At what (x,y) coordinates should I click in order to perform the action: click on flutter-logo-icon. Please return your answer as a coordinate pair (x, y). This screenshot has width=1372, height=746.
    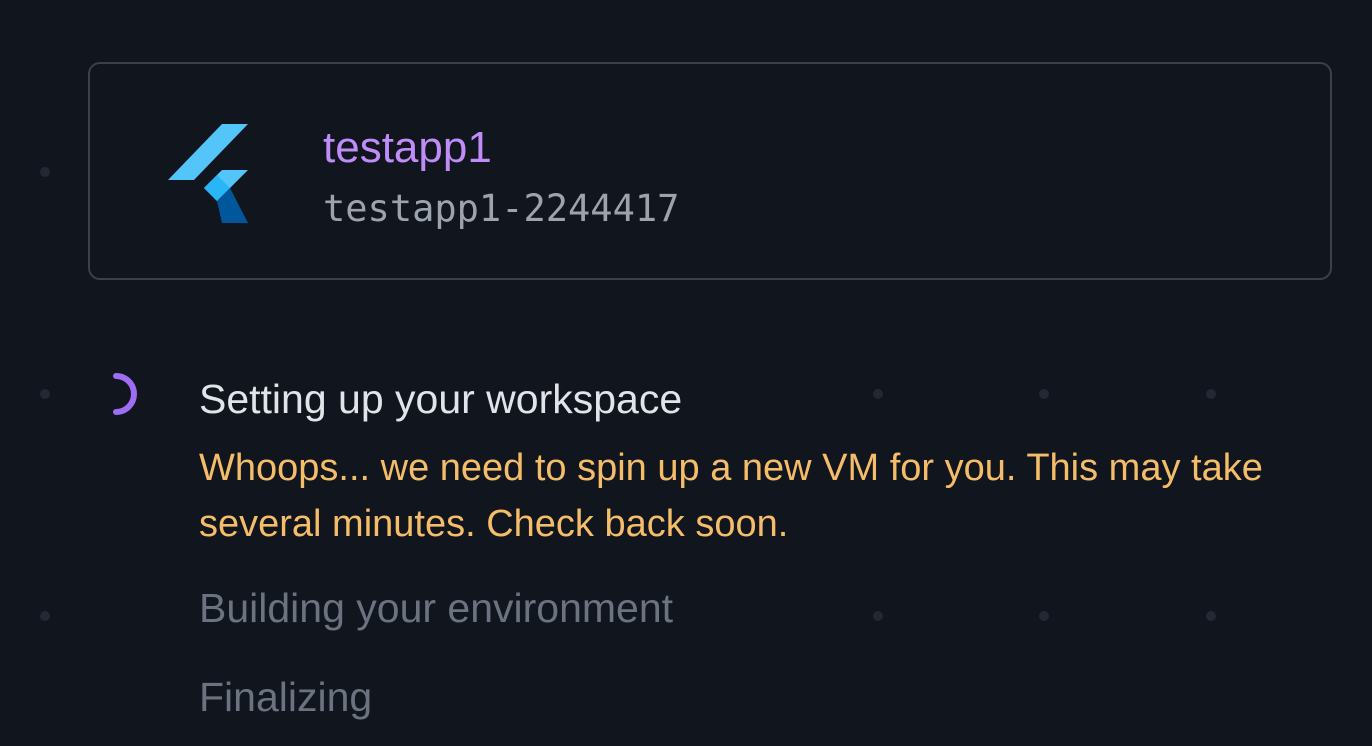
    Looking at the image, I should click on (208, 173).